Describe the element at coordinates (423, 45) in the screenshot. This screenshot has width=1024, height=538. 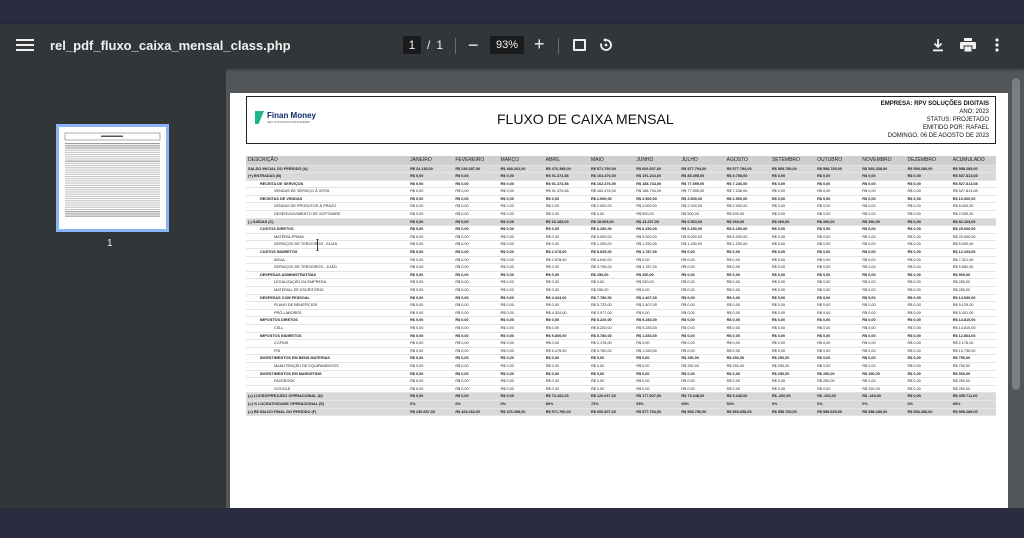
I see `page-navigation: / 1` at that location.